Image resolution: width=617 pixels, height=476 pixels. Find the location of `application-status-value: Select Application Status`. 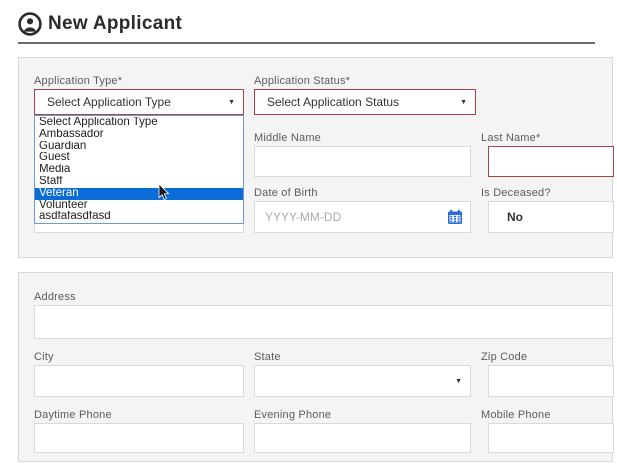

application-status-value: Select Application Status is located at coordinates (333, 102).